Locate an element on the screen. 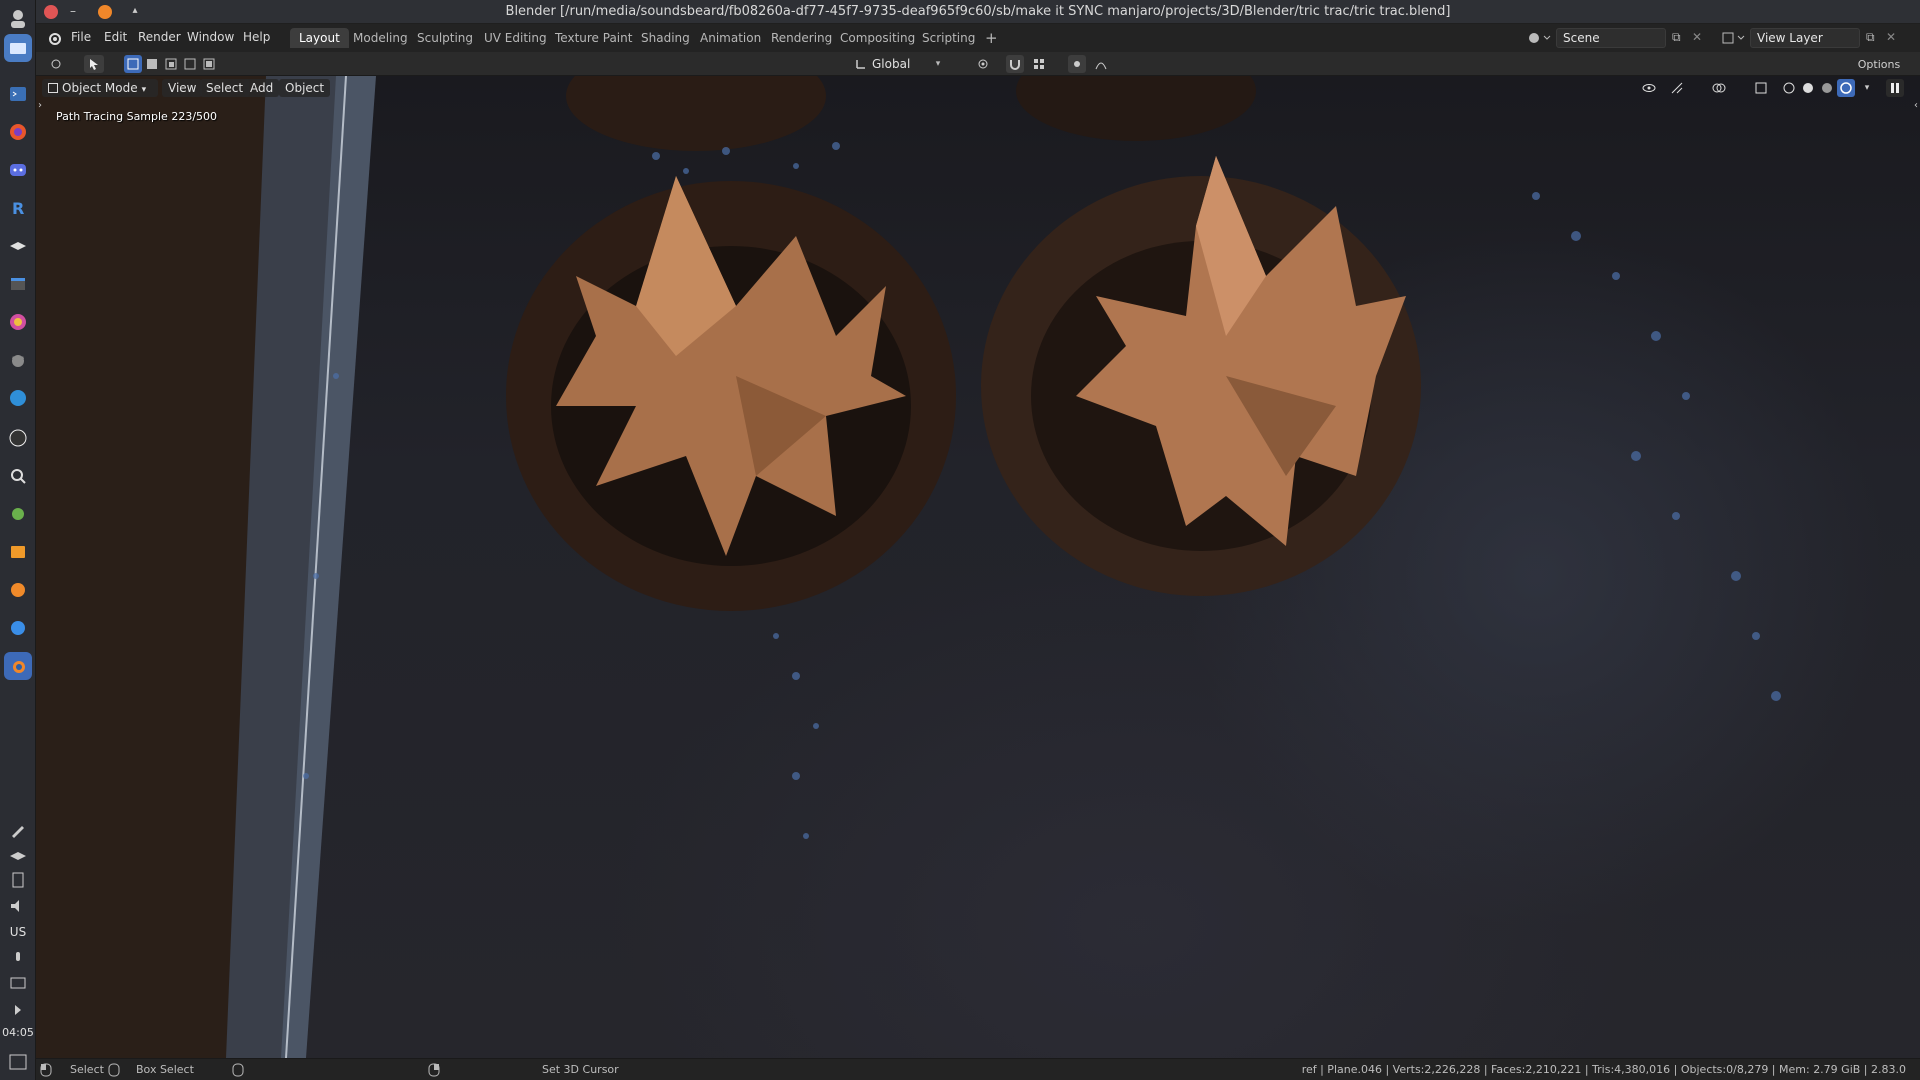  panel-icon is located at coordinates (18, 284).